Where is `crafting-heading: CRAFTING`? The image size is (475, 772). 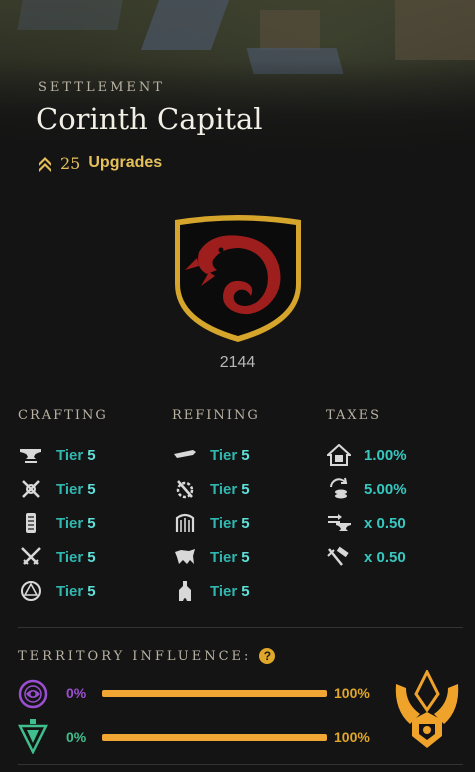 crafting-heading: CRAFTING is located at coordinates (63, 415).